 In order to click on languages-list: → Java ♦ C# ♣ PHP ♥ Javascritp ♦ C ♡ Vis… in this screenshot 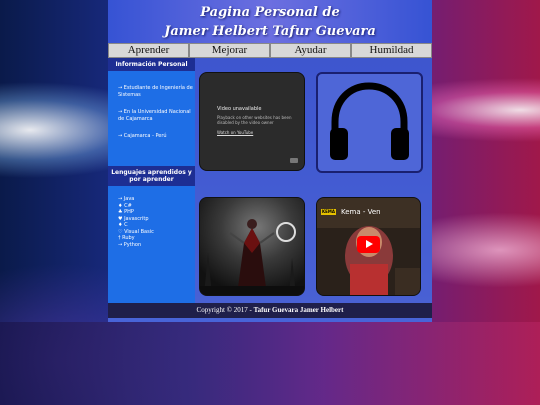, I will do `click(151, 222)`.